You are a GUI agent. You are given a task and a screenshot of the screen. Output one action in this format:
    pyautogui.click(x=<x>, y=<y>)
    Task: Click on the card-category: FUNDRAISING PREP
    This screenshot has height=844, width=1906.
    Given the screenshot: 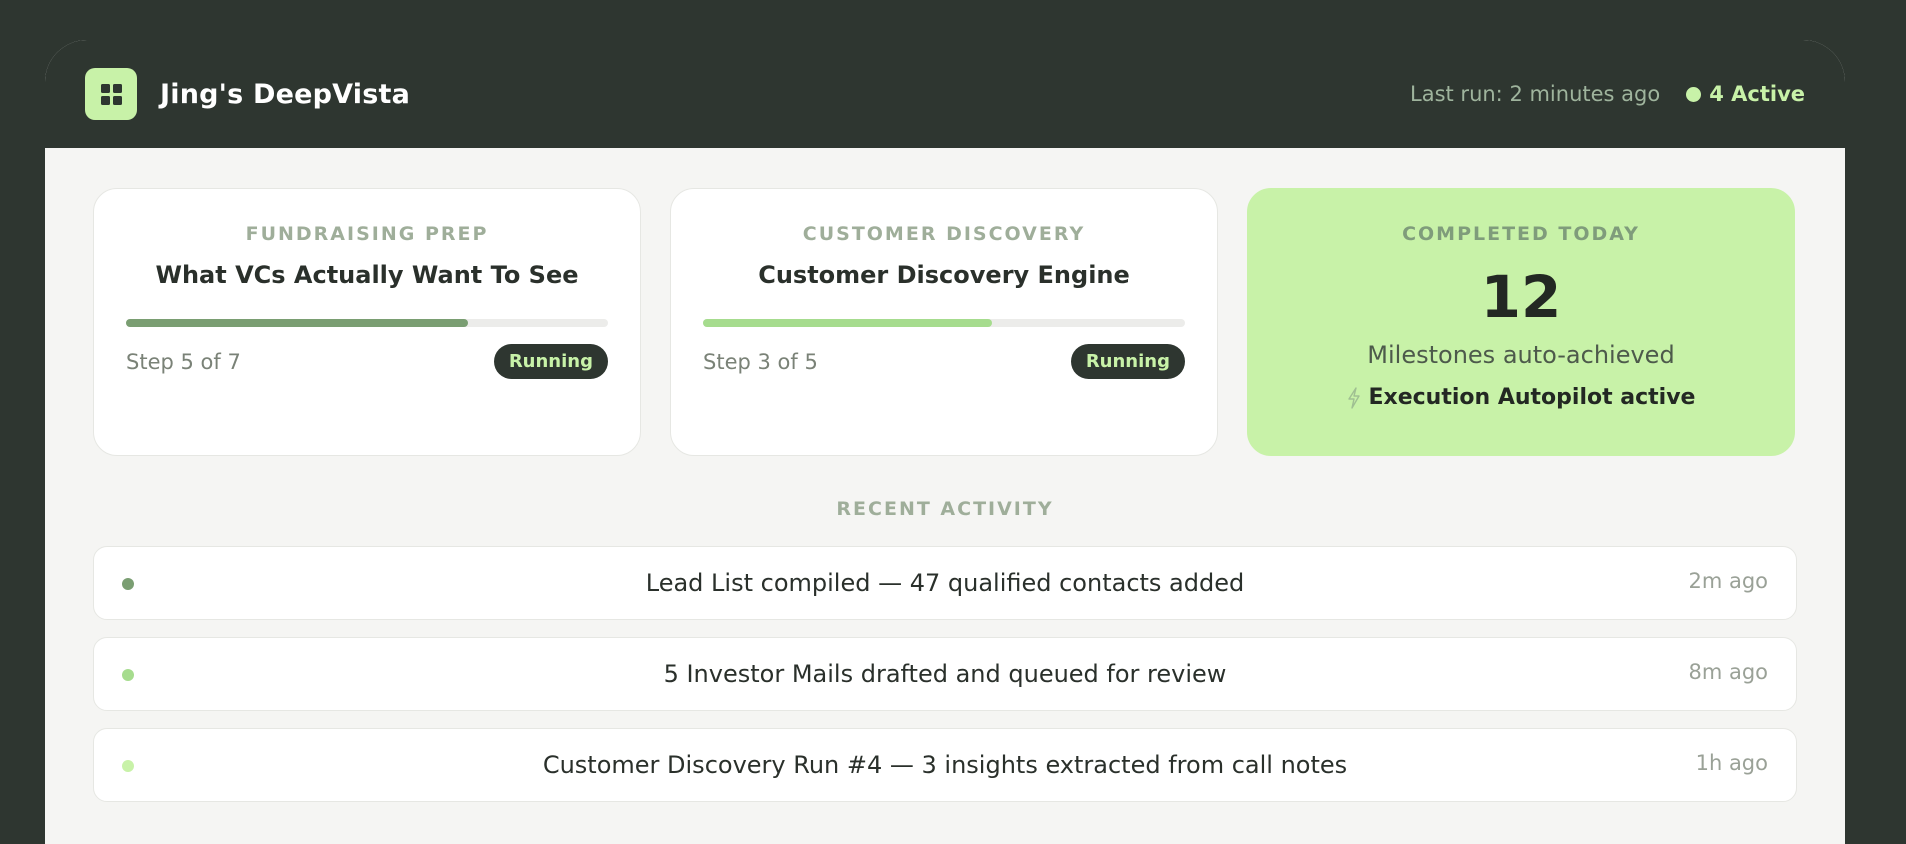 What is the action you would take?
    pyautogui.click(x=367, y=234)
    